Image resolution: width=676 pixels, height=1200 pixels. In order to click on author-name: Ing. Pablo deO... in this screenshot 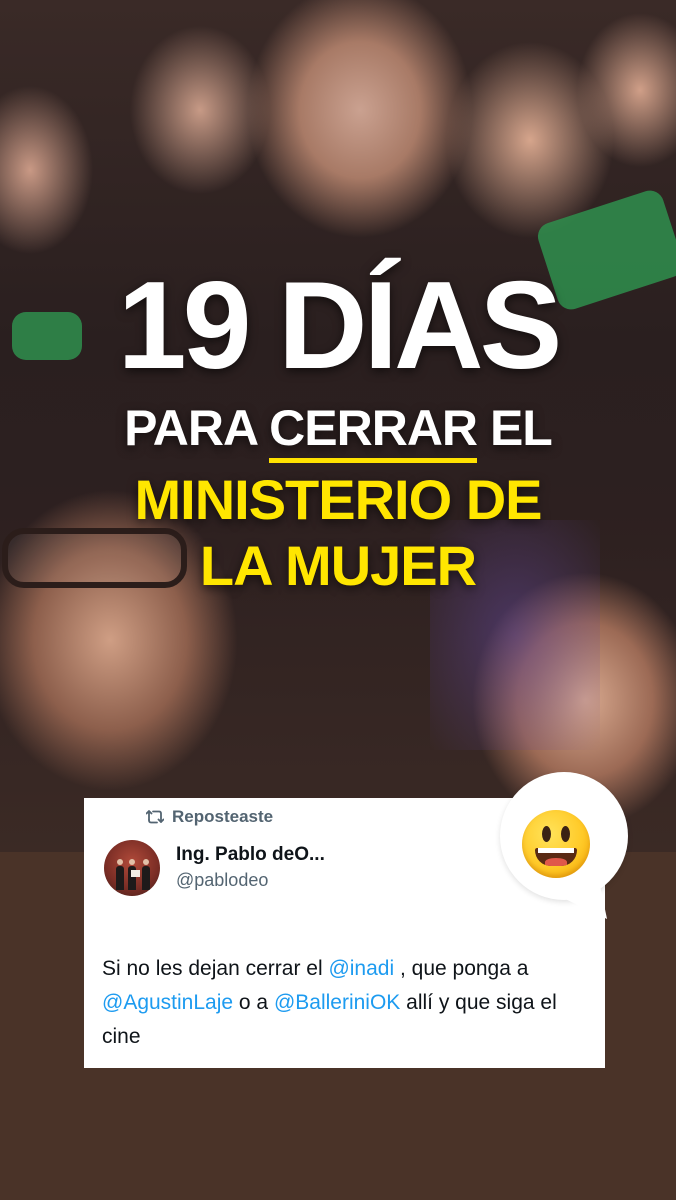, I will do `click(250, 855)`.